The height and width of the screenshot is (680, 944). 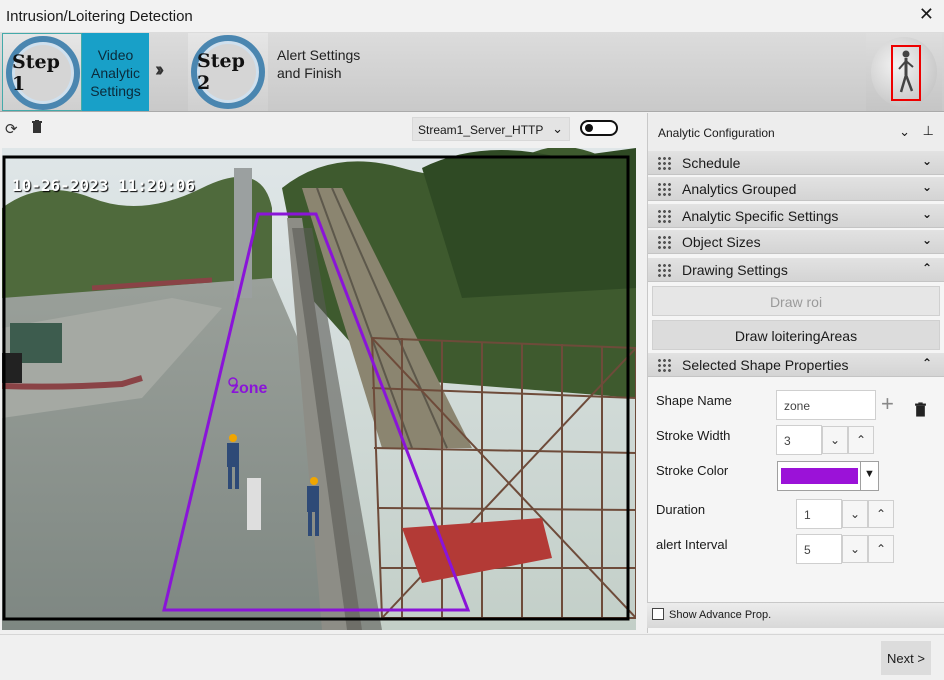 I want to click on section-label: Analytic Specific Settings, so click(x=760, y=216).